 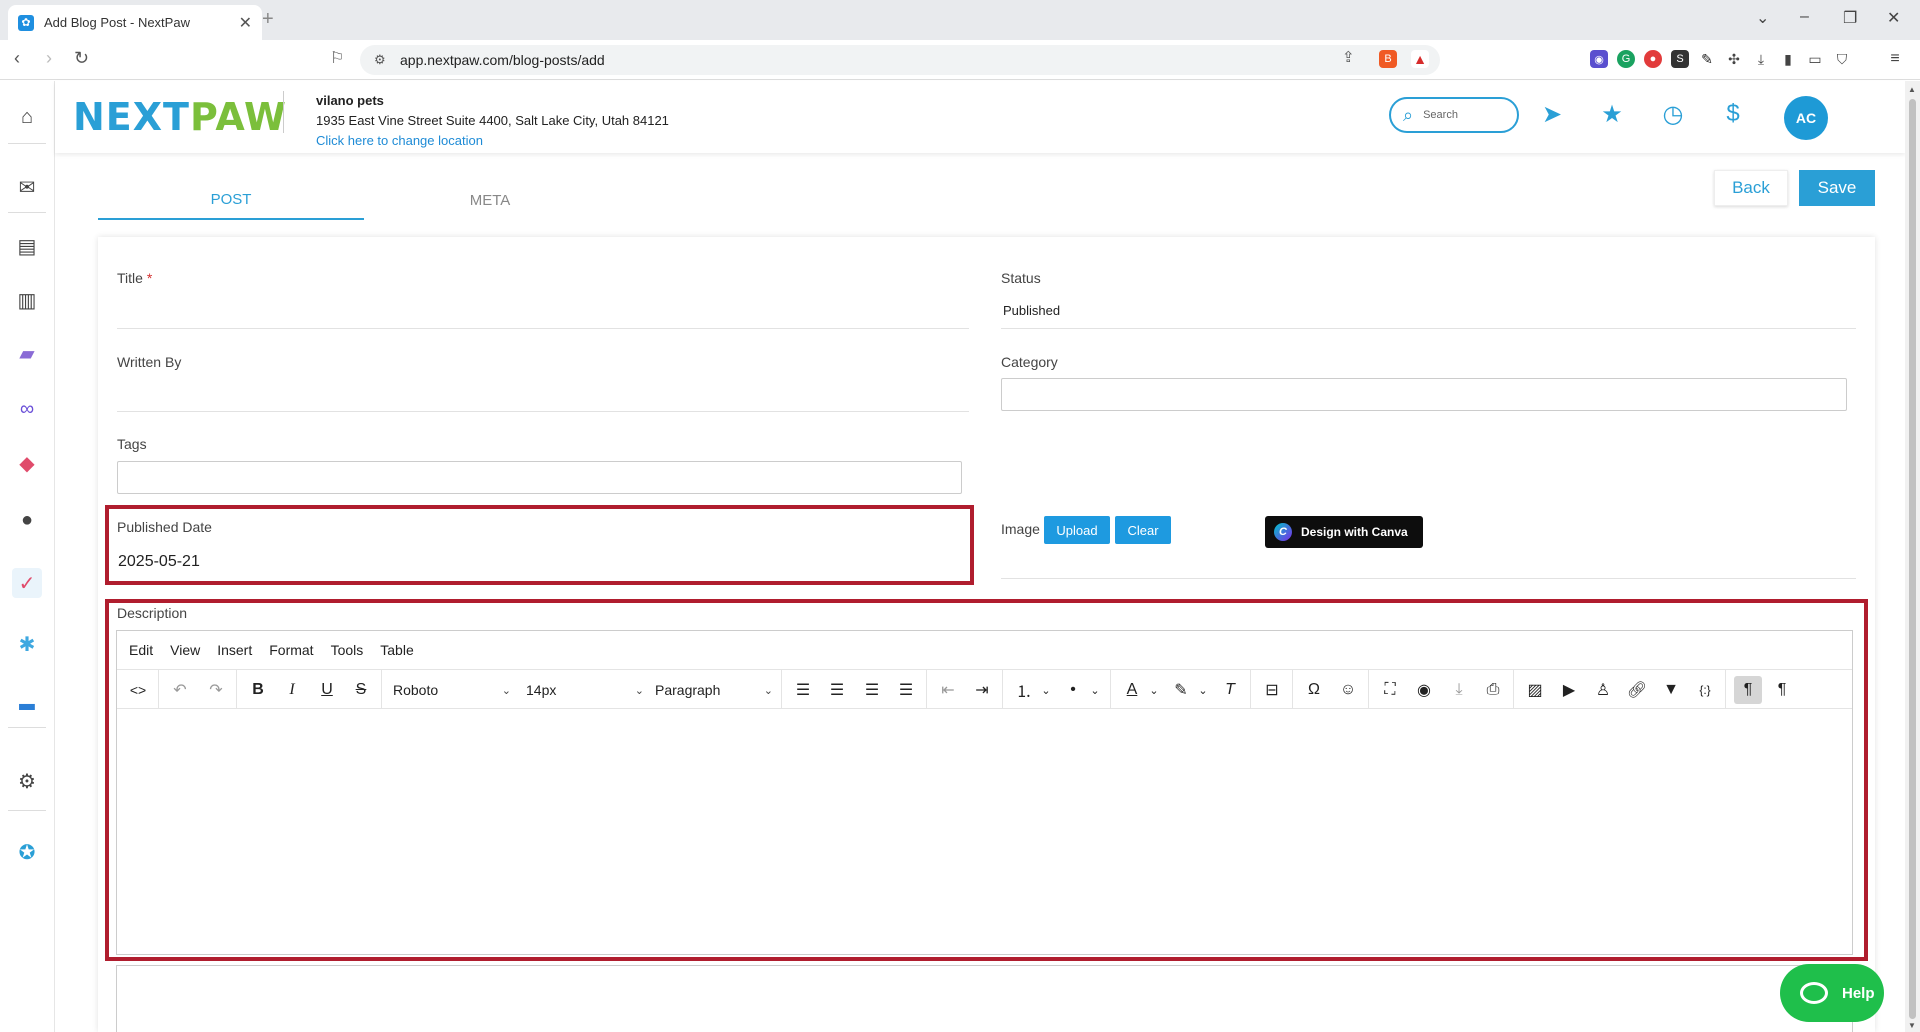 What do you see at coordinates (159, 562) in the screenshot?
I see `published-date-input: 2025-05-21` at bounding box center [159, 562].